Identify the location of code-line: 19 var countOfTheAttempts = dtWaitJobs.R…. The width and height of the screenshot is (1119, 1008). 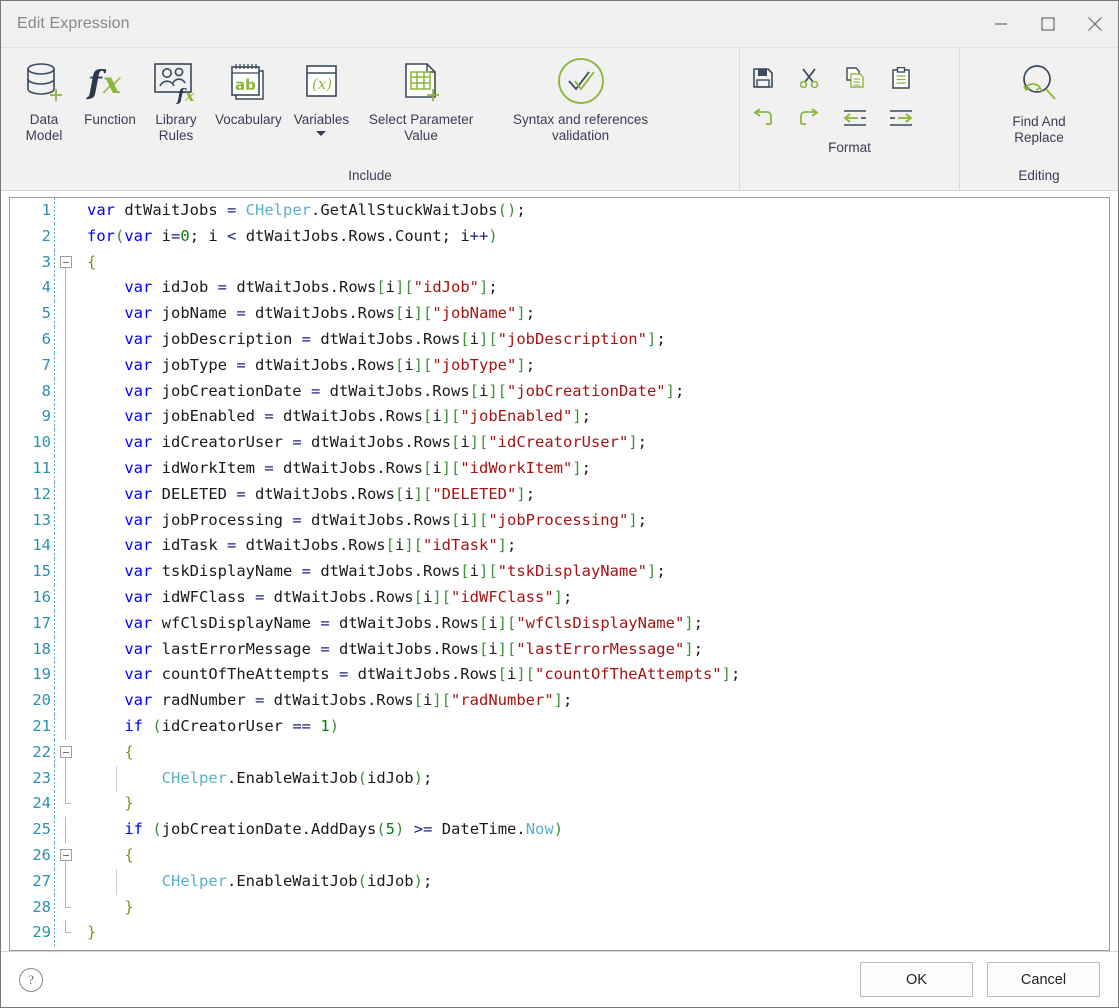
(559, 675).